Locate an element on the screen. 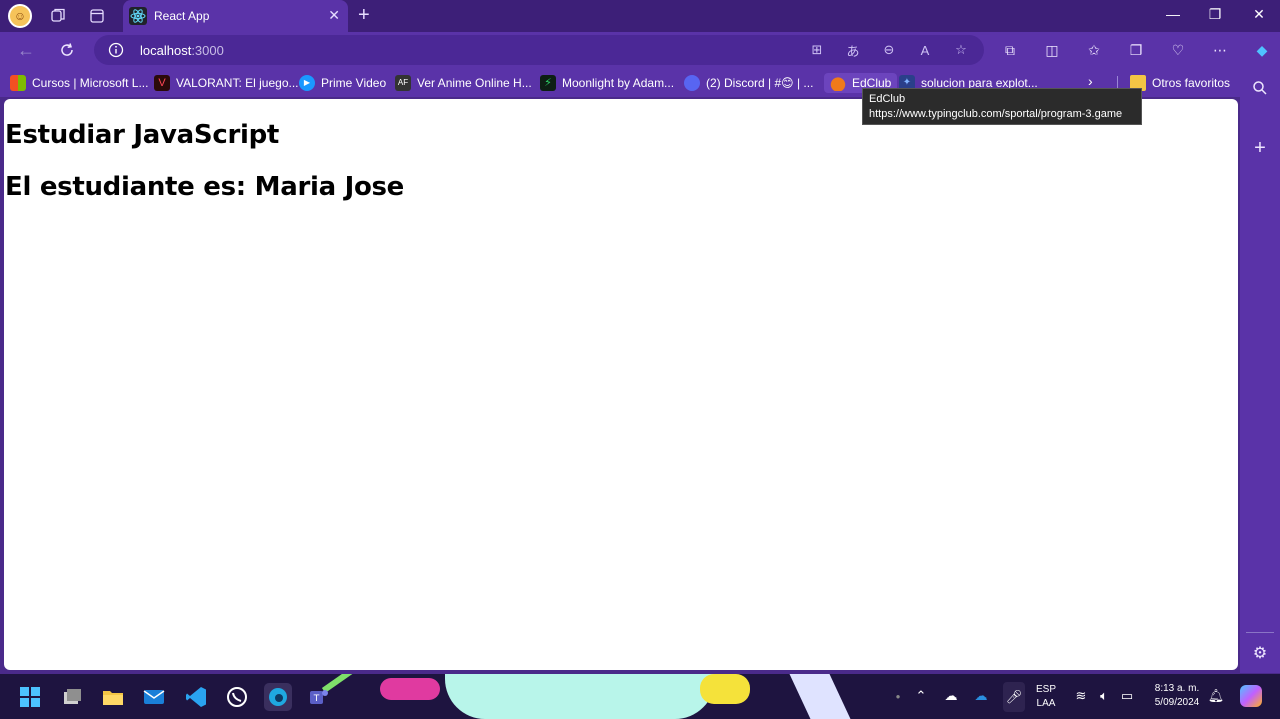  other-favorites-folder: Otros favoritos is located at coordinates (1180, 83).